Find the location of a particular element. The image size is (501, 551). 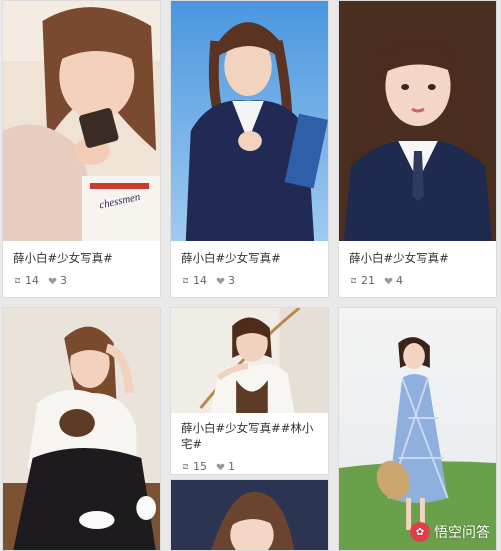

card-4-caption: 薛小白#少女写真##林小宅# is located at coordinates (250, 436).